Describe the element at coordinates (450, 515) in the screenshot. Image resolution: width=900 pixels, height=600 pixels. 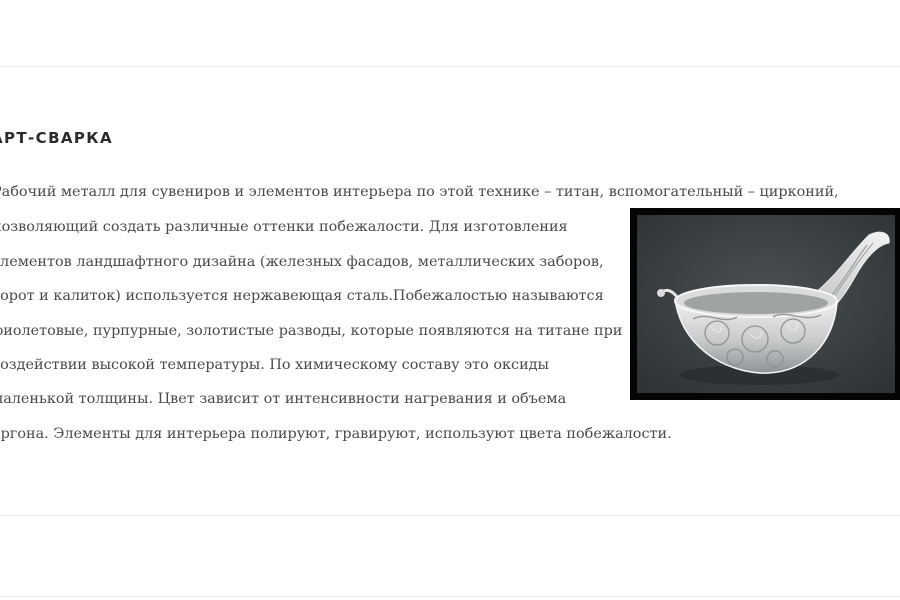
I see `bottom-divider` at that location.